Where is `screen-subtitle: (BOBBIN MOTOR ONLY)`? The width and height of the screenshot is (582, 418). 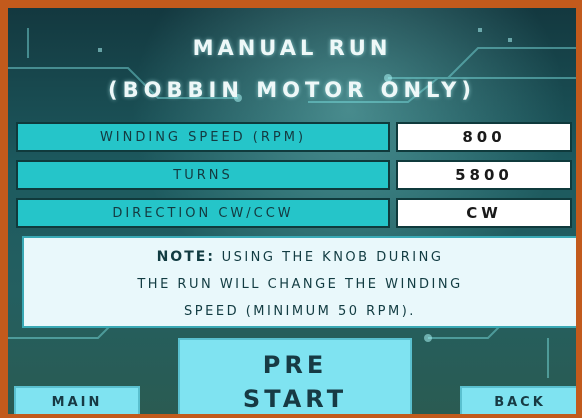
screen-subtitle: (BOBBIN MOTOR ONLY) is located at coordinates (292, 90).